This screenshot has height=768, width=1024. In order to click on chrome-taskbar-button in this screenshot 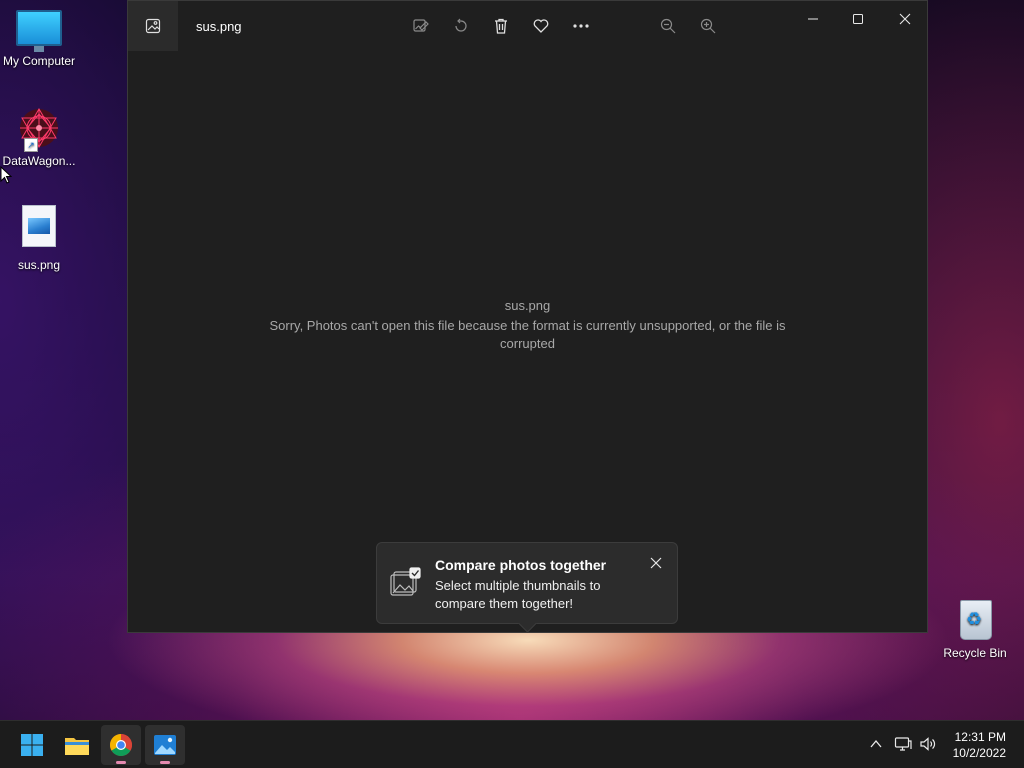, I will do `click(121, 745)`.